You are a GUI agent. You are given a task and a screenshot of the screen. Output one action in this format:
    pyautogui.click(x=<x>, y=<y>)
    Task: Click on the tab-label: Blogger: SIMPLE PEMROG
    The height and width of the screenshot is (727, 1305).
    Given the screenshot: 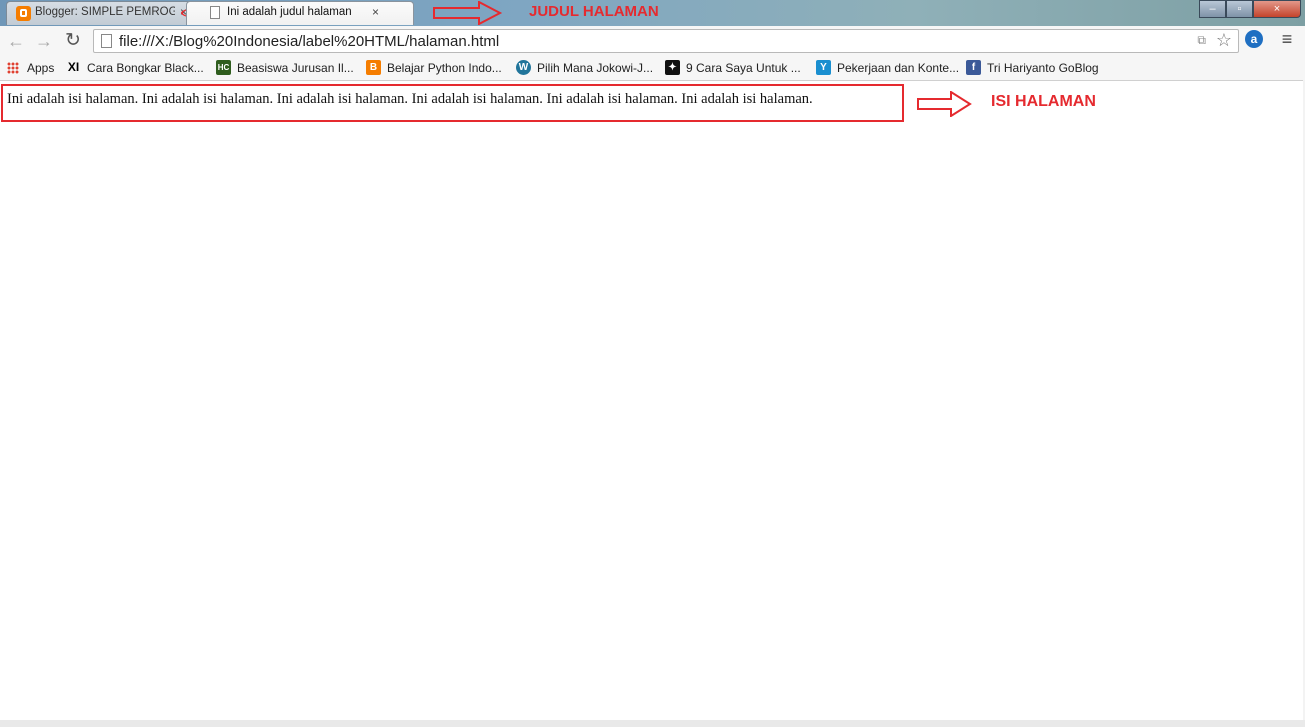 What is the action you would take?
    pyautogui.click(x=105, y=12)
    